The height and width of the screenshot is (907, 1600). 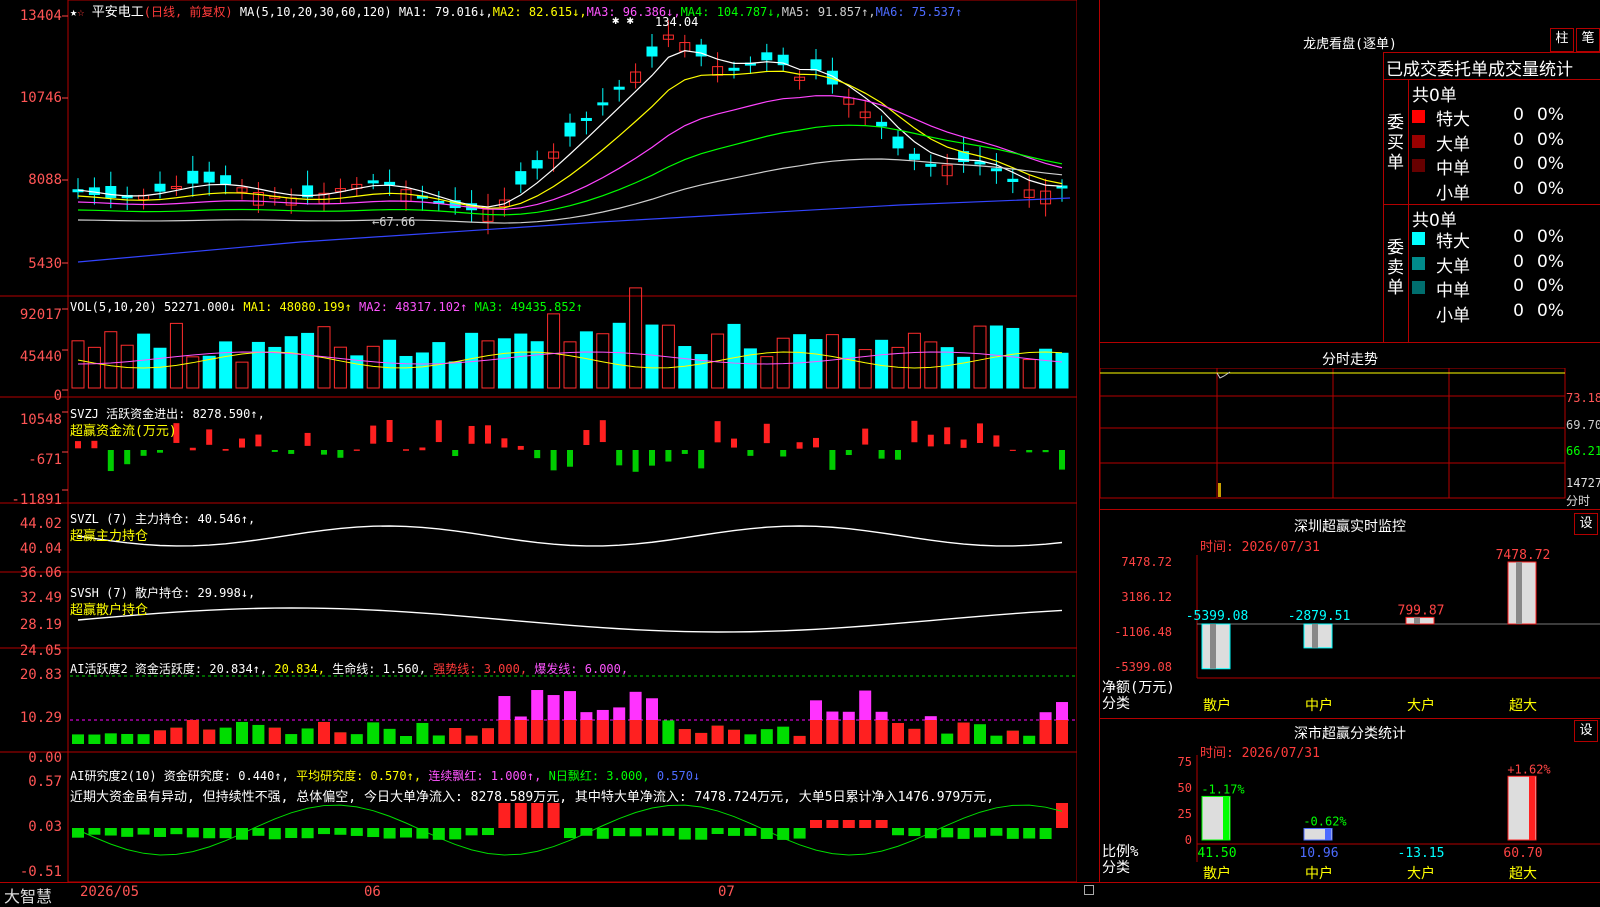 I want to click on price-y-tick: 13404, so click(x=40, y=16).